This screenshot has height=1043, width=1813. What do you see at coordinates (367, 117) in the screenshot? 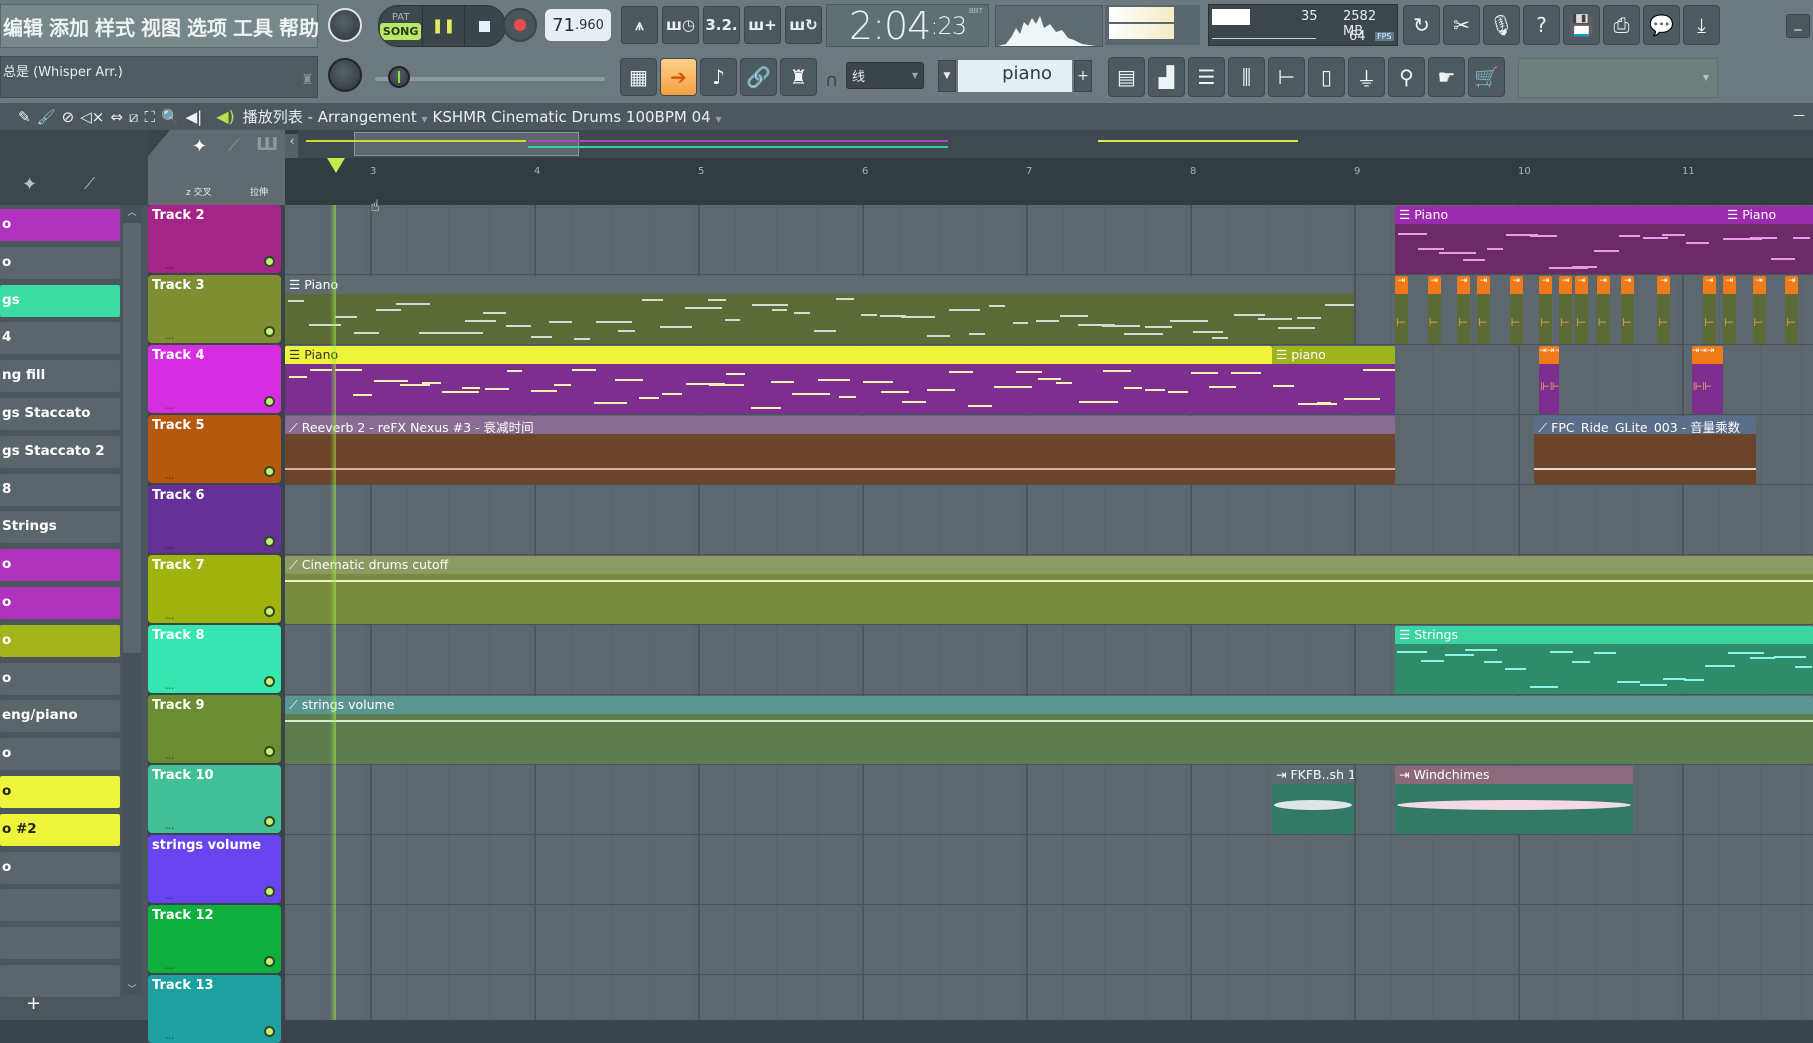
I see `arrangement-selector: Arrangement` at bounding box center [367, 117].